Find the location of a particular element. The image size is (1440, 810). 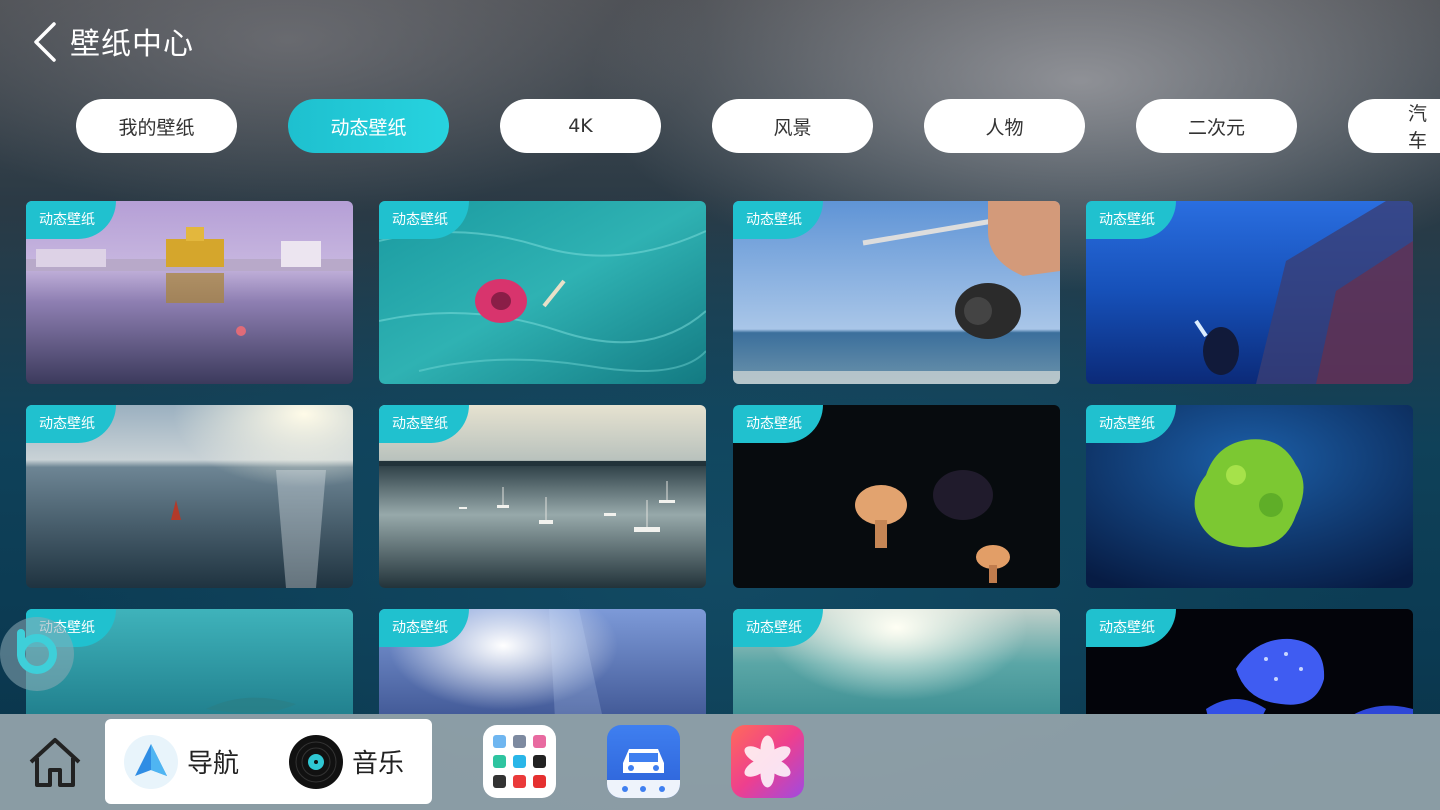

car-service-icon is located at coordinates (643, 761).